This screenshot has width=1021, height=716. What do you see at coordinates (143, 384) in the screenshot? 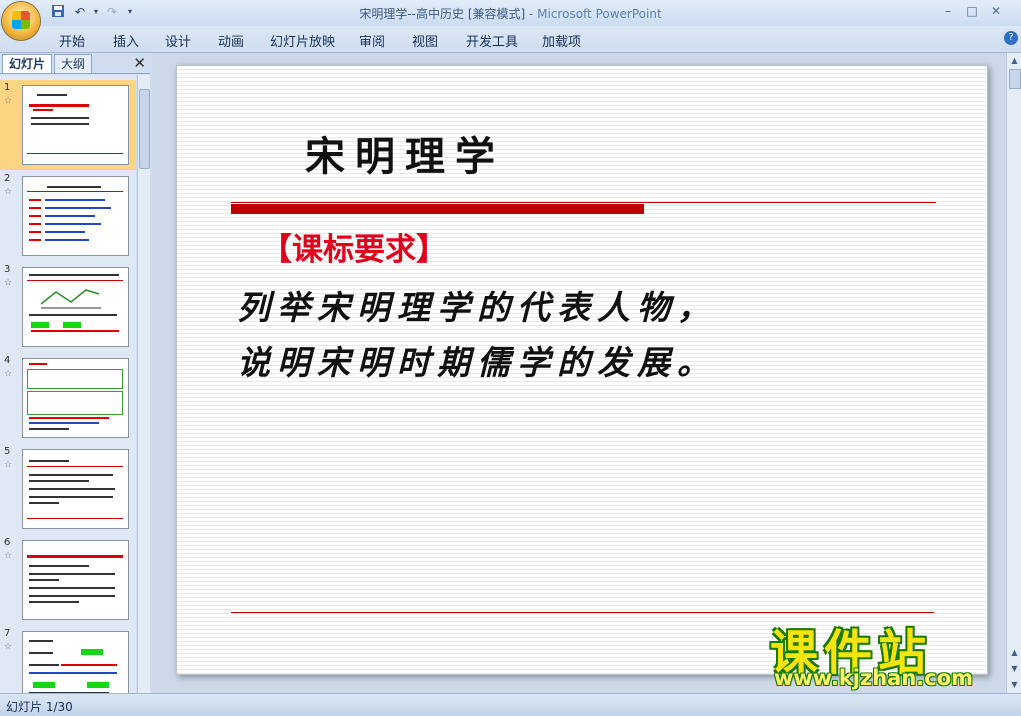
I see `thumbnail-scrollbar` at bounding box center [143, 384].